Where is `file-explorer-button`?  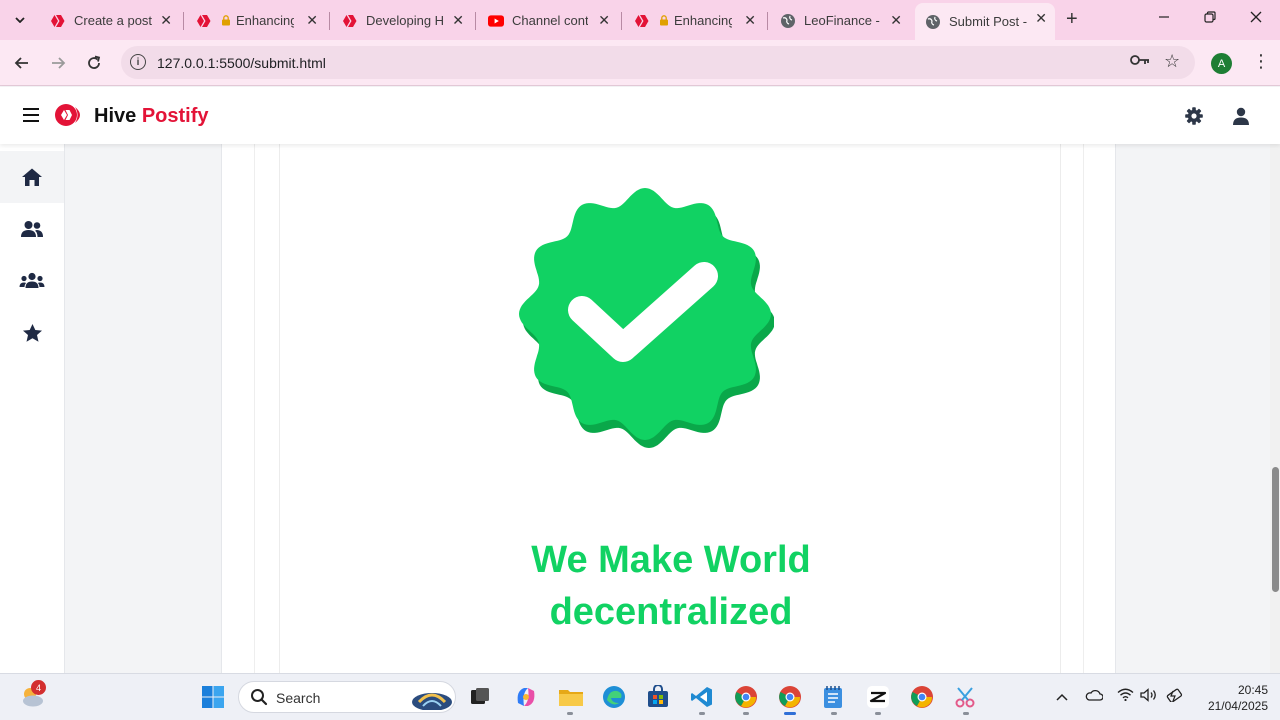
file-explorer-button is located at coordinates (570, 697).